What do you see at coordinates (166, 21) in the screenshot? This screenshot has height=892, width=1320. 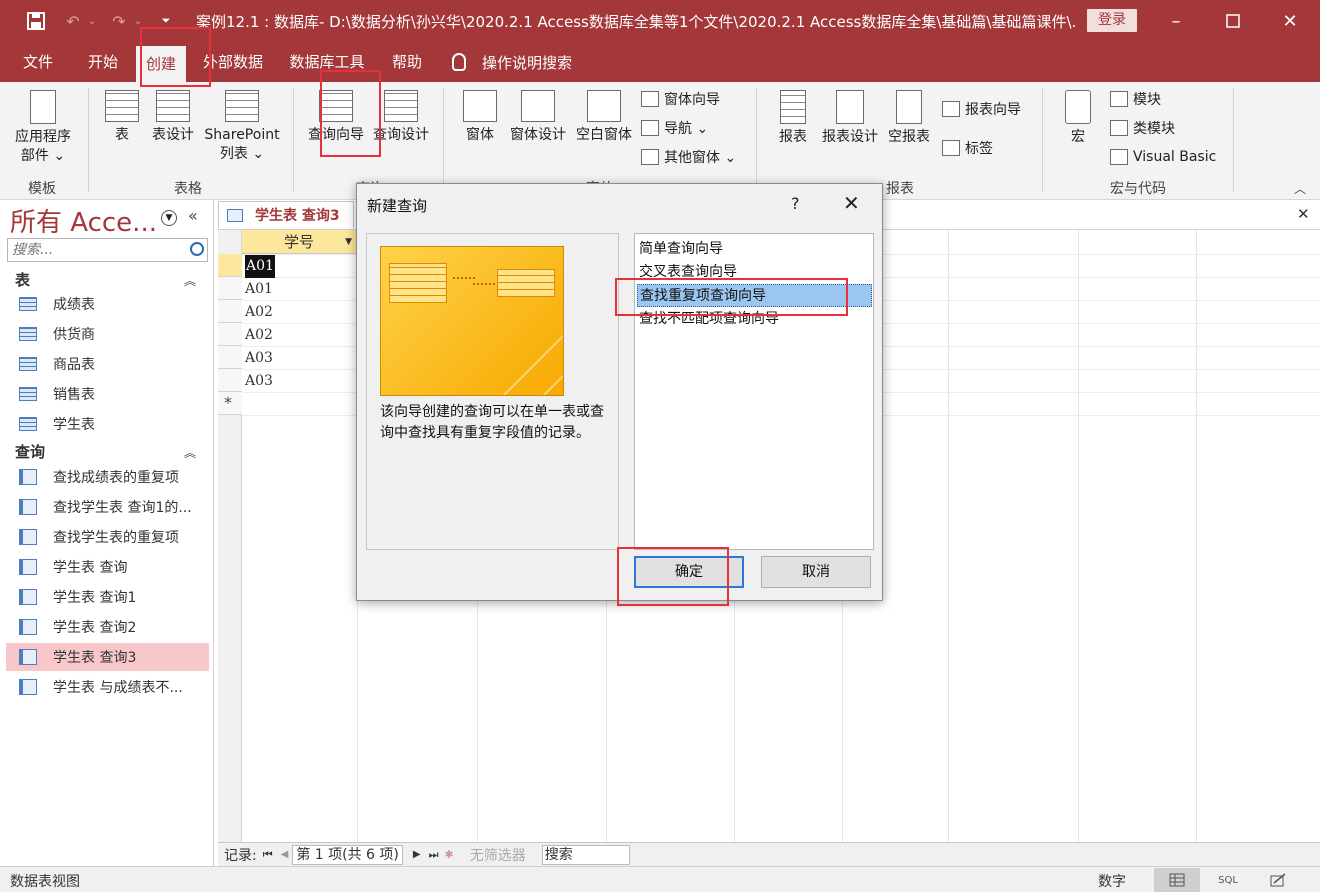 I see `customize-toolbar-icon: ⏷` at bounding box center [166, 21].